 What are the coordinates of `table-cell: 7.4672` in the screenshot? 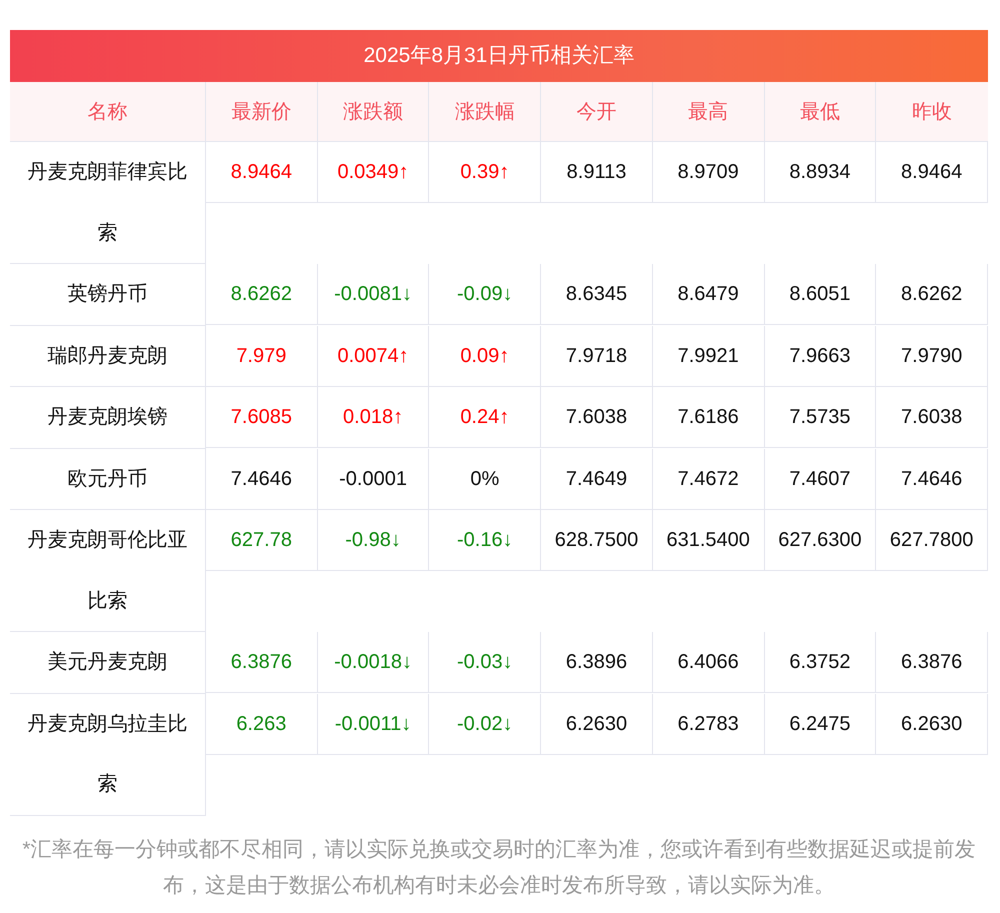 It's located at (708, 479).